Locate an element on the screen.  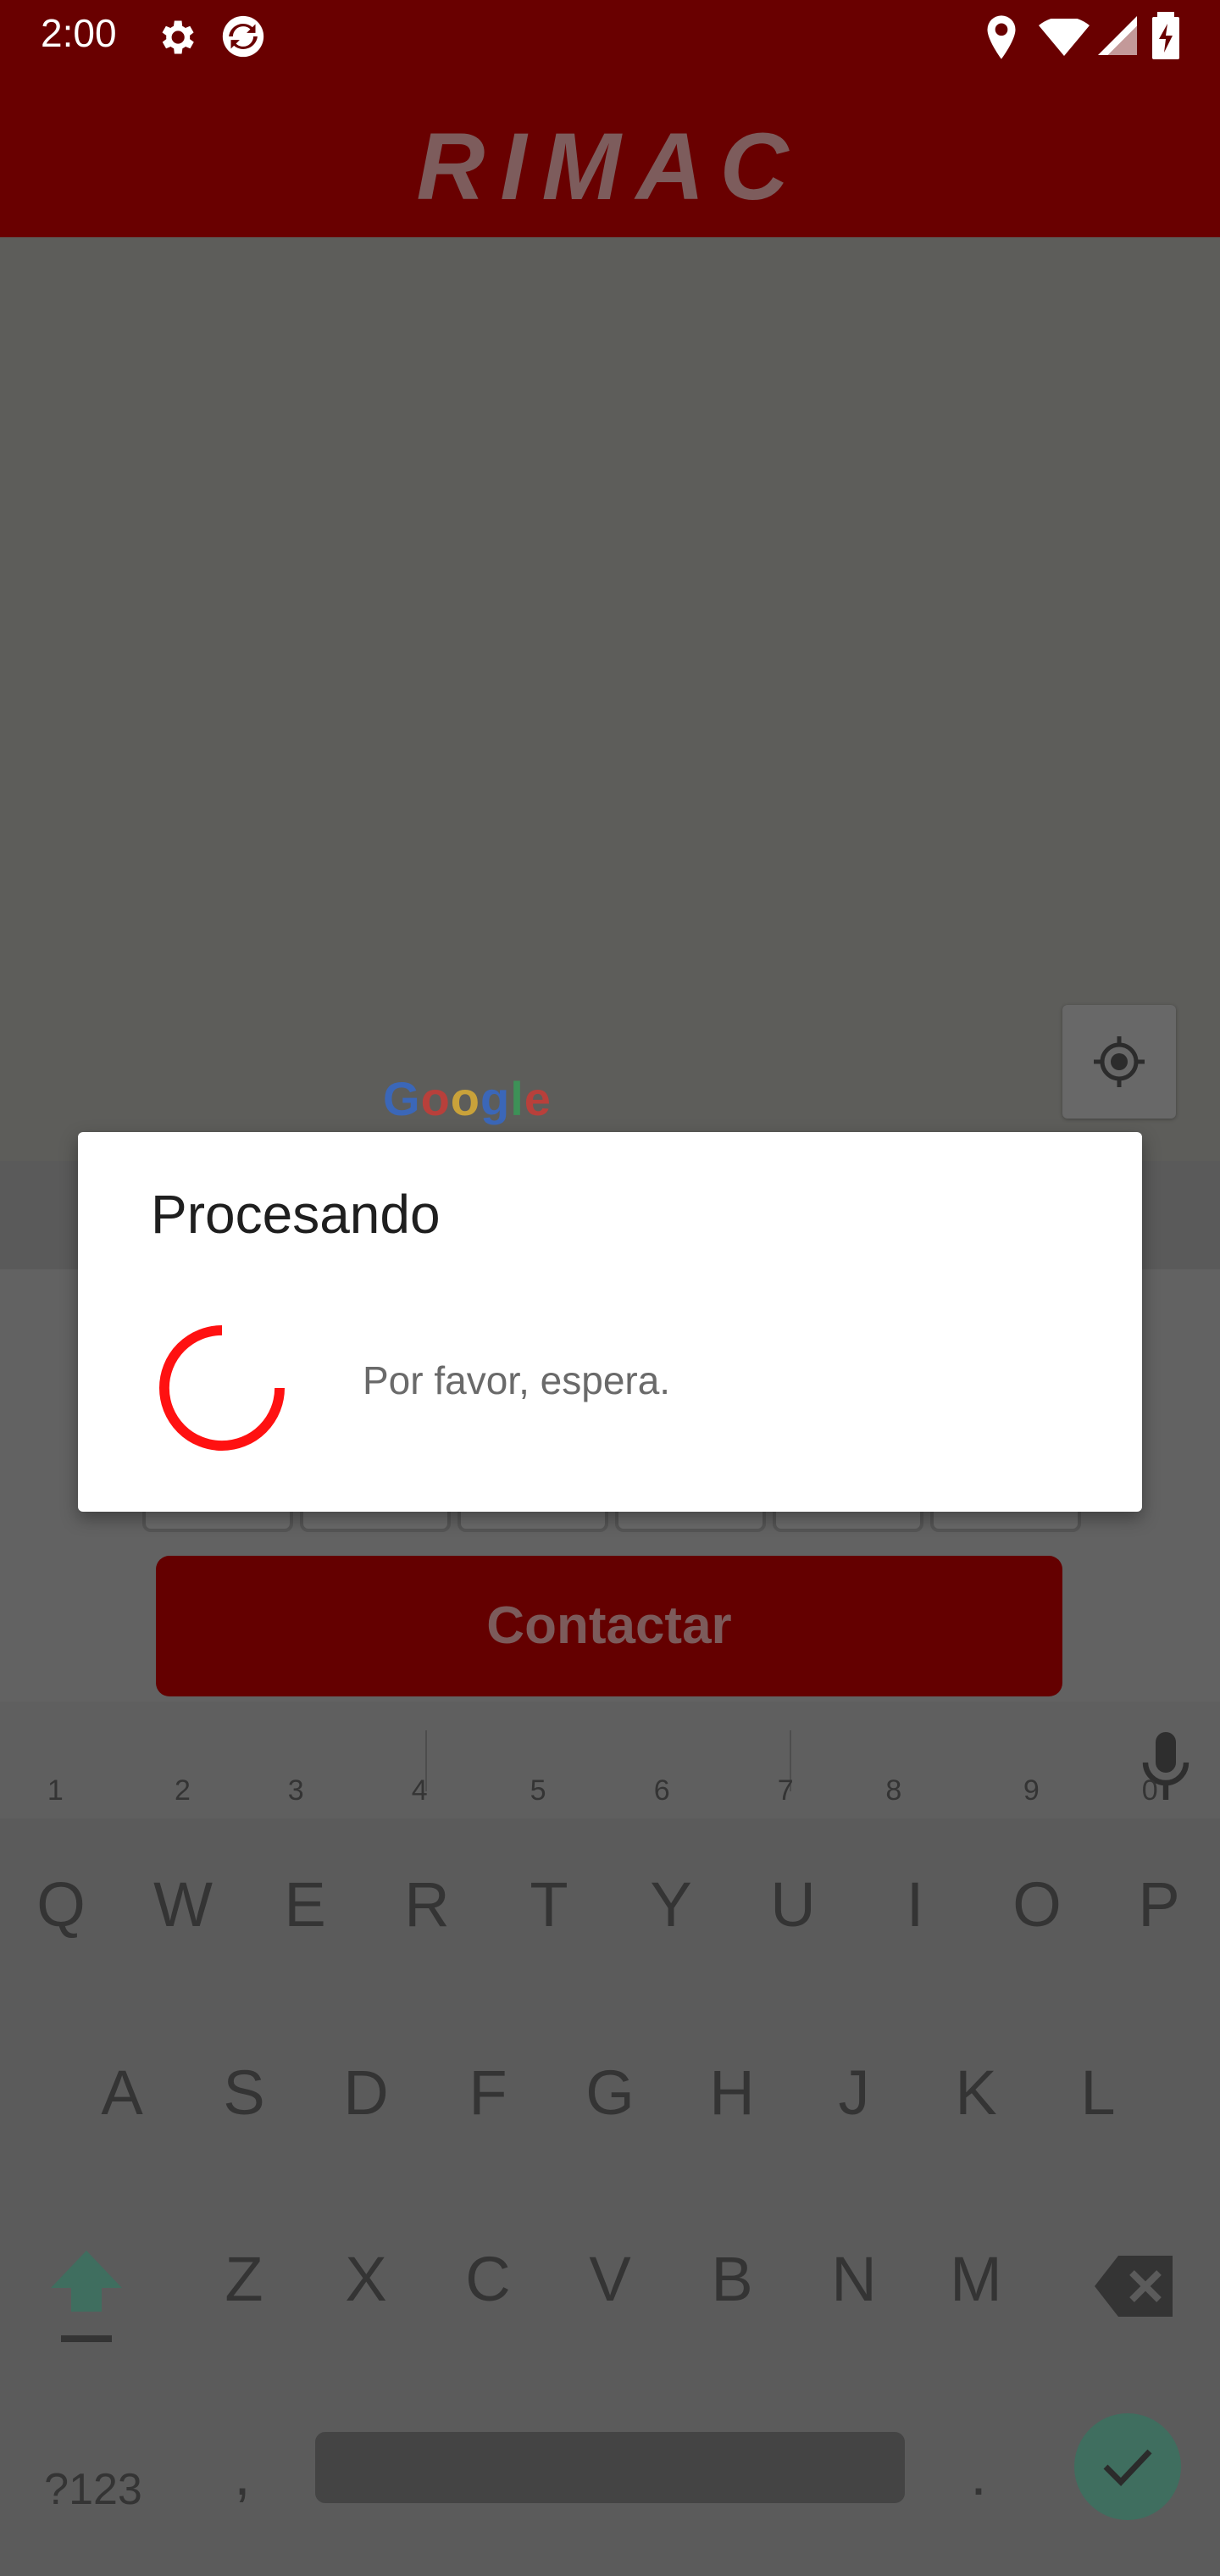
key-d: D is located at coordinates (366, 2093).